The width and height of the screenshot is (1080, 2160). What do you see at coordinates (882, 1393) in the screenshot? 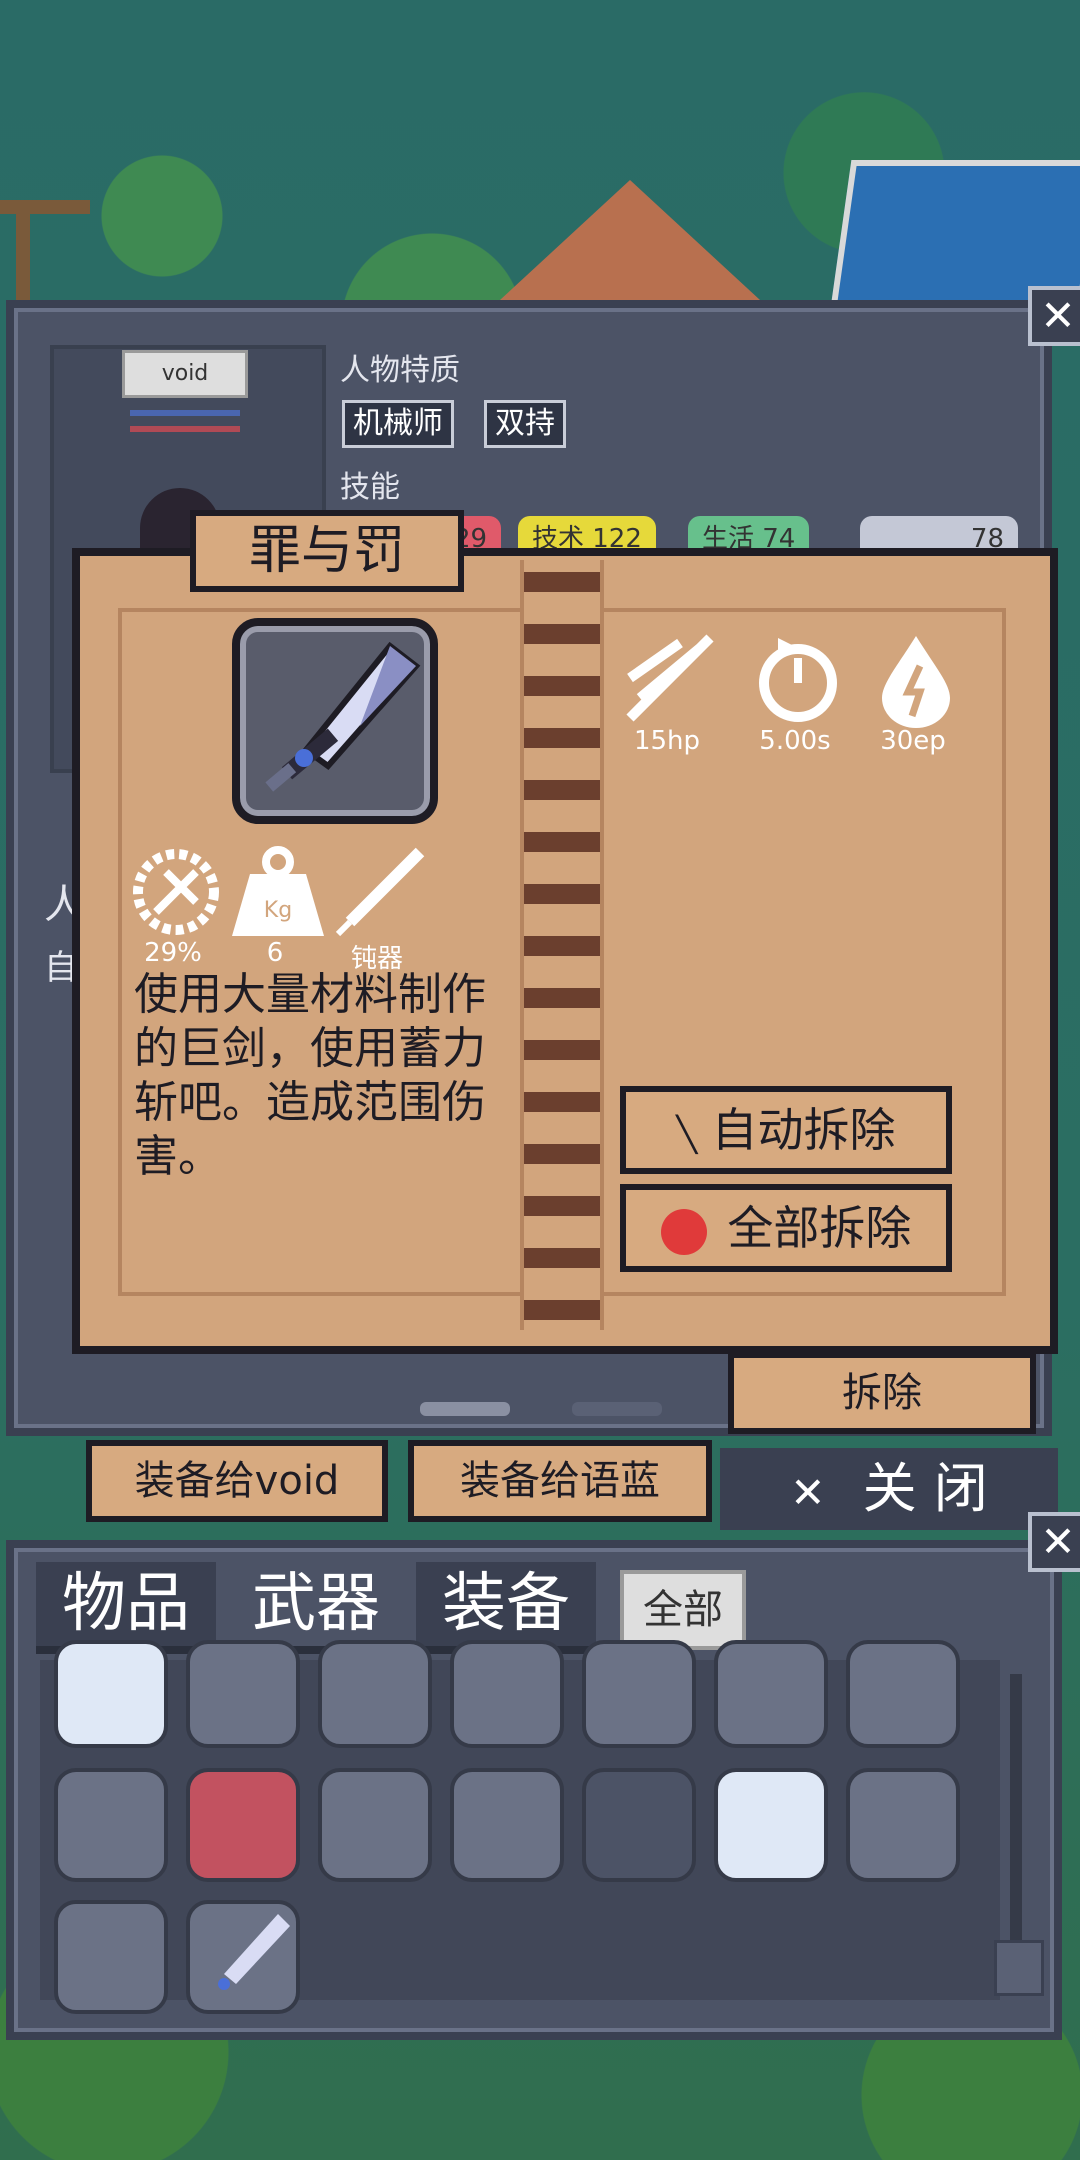
I see `dismantle-button: 拆除` at bounding box center [882, 1393].